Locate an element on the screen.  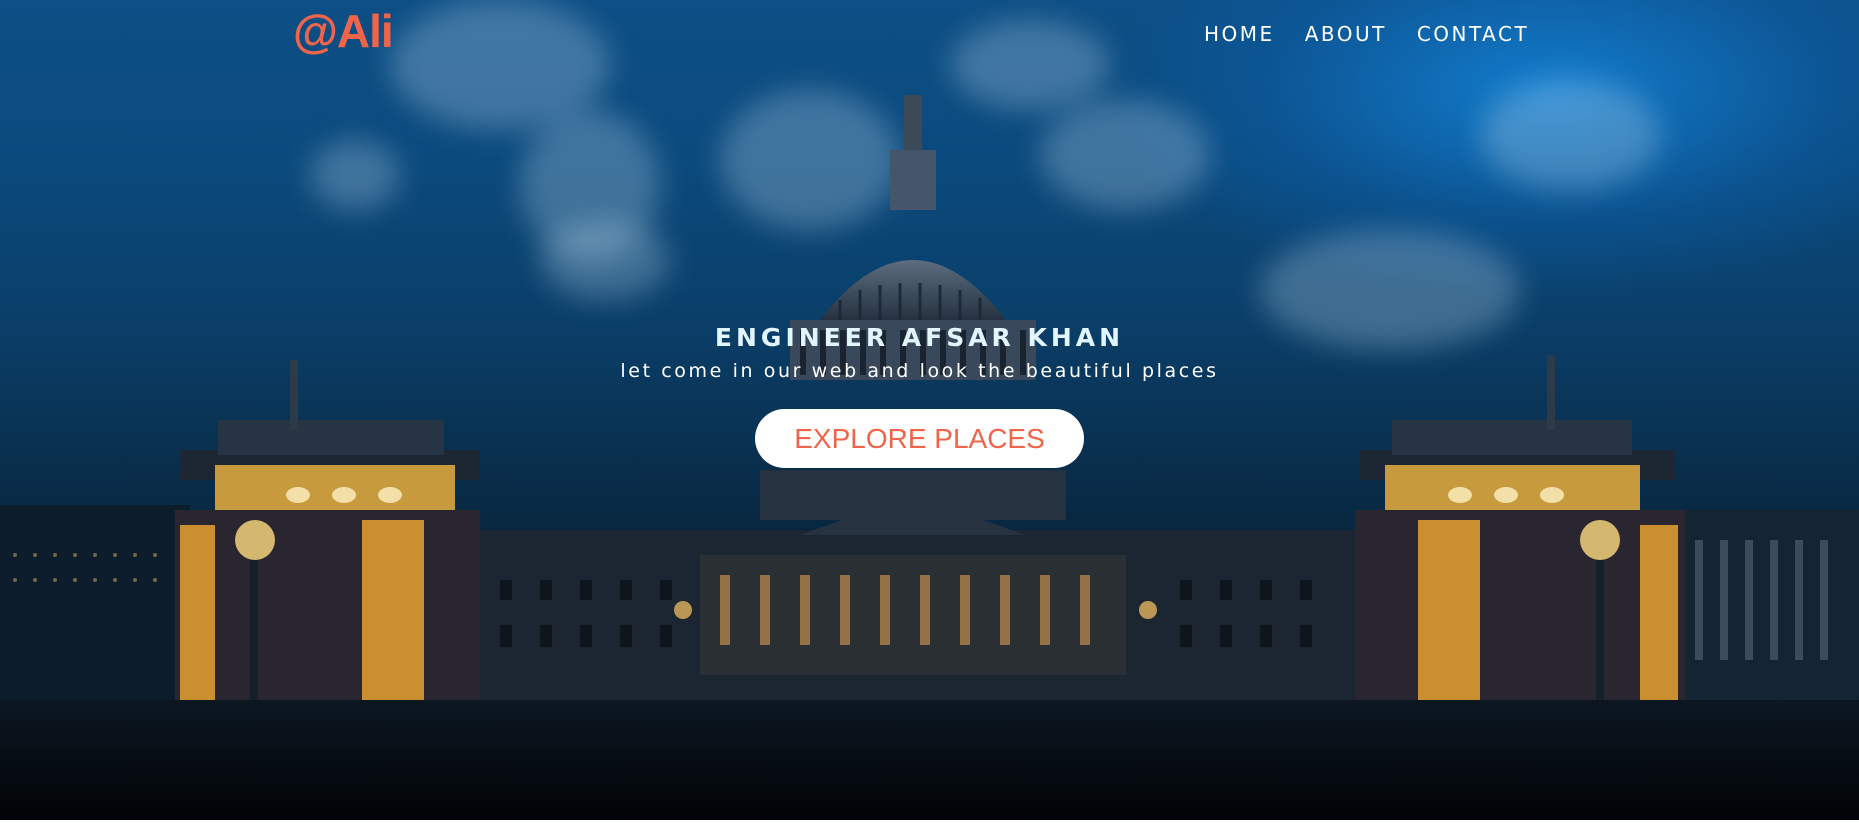
site-logo: @Ali is located at coordinates (343, 31).